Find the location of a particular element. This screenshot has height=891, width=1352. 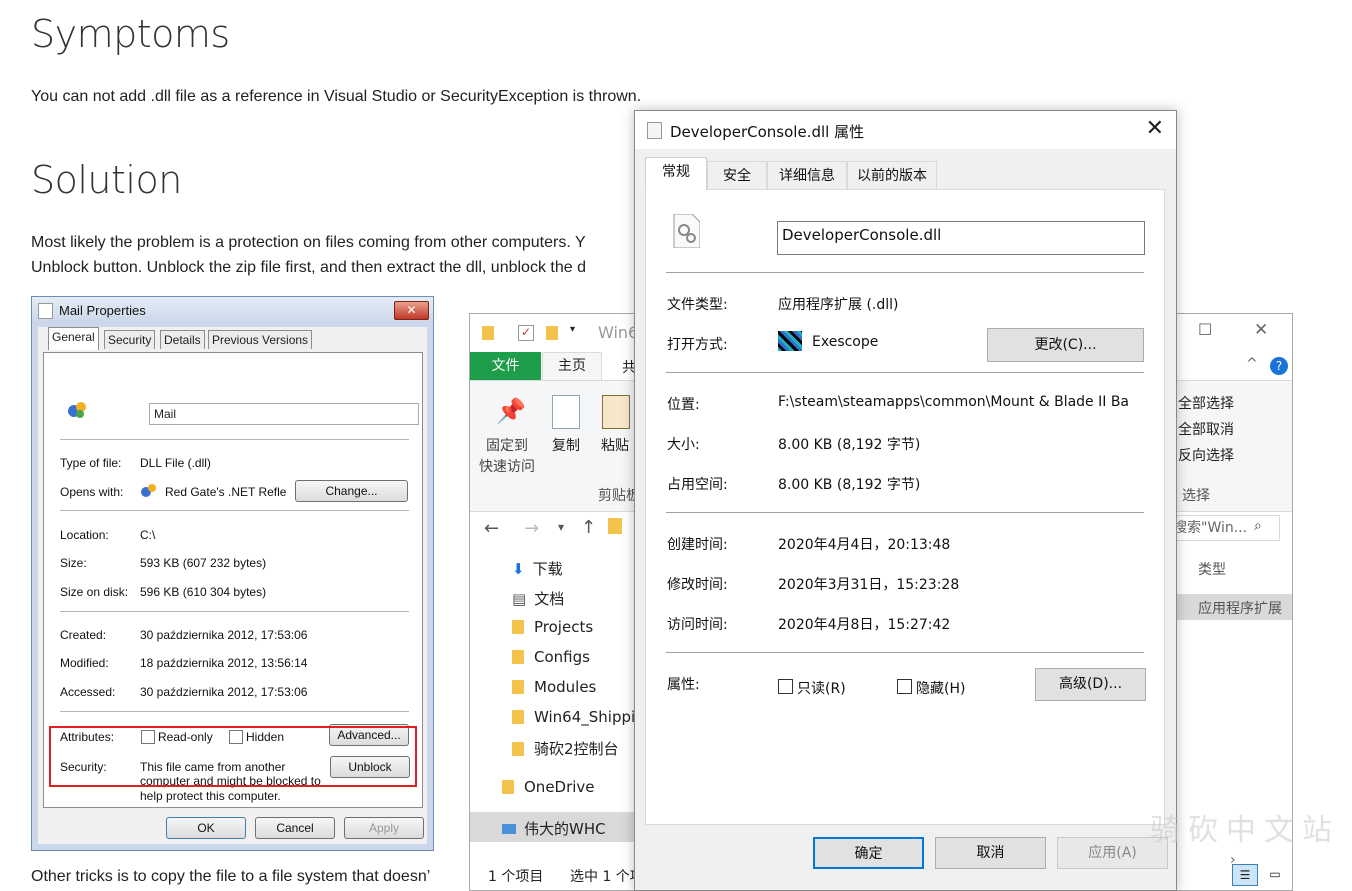

tab-previous-versions: Previous Versions is located at coordinates (260, 339).